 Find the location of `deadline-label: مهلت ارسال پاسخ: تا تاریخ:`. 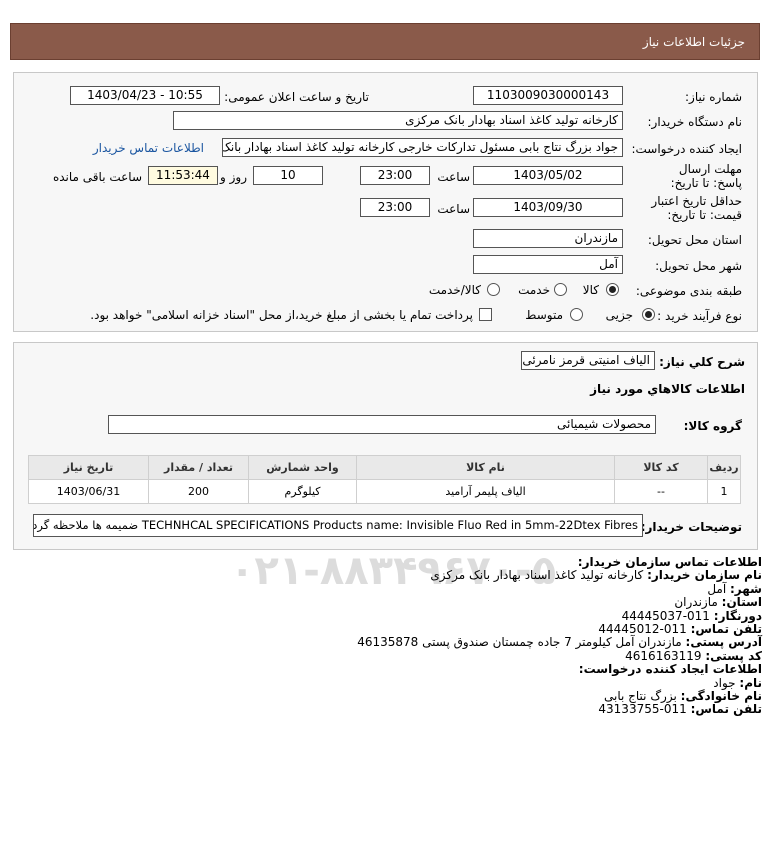

deadline-label: مهلت ارسال پاسخ: تا تاریخ: is located at coordinates (706, 176).